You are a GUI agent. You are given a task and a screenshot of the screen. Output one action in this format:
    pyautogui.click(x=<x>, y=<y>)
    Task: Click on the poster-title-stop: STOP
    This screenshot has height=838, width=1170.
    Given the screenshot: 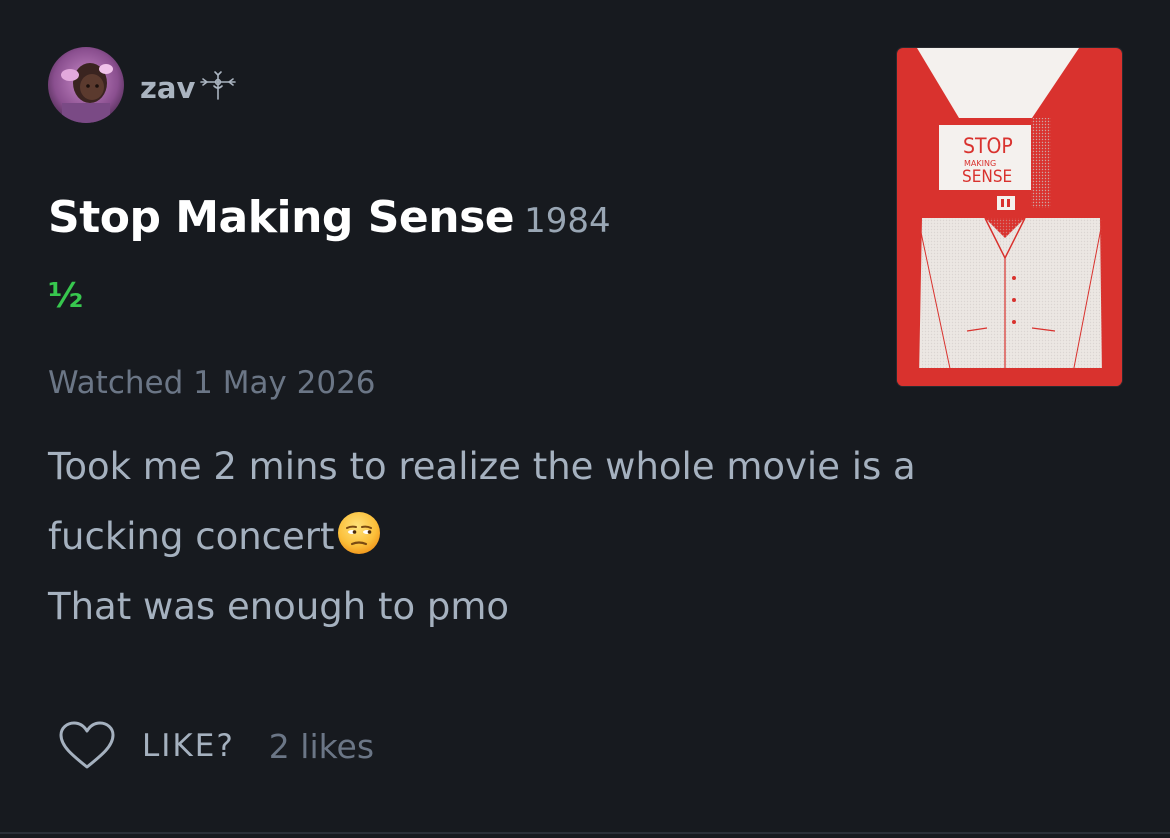 What is the action you would take?
    pyautogui.click(x=988, y=146)
    